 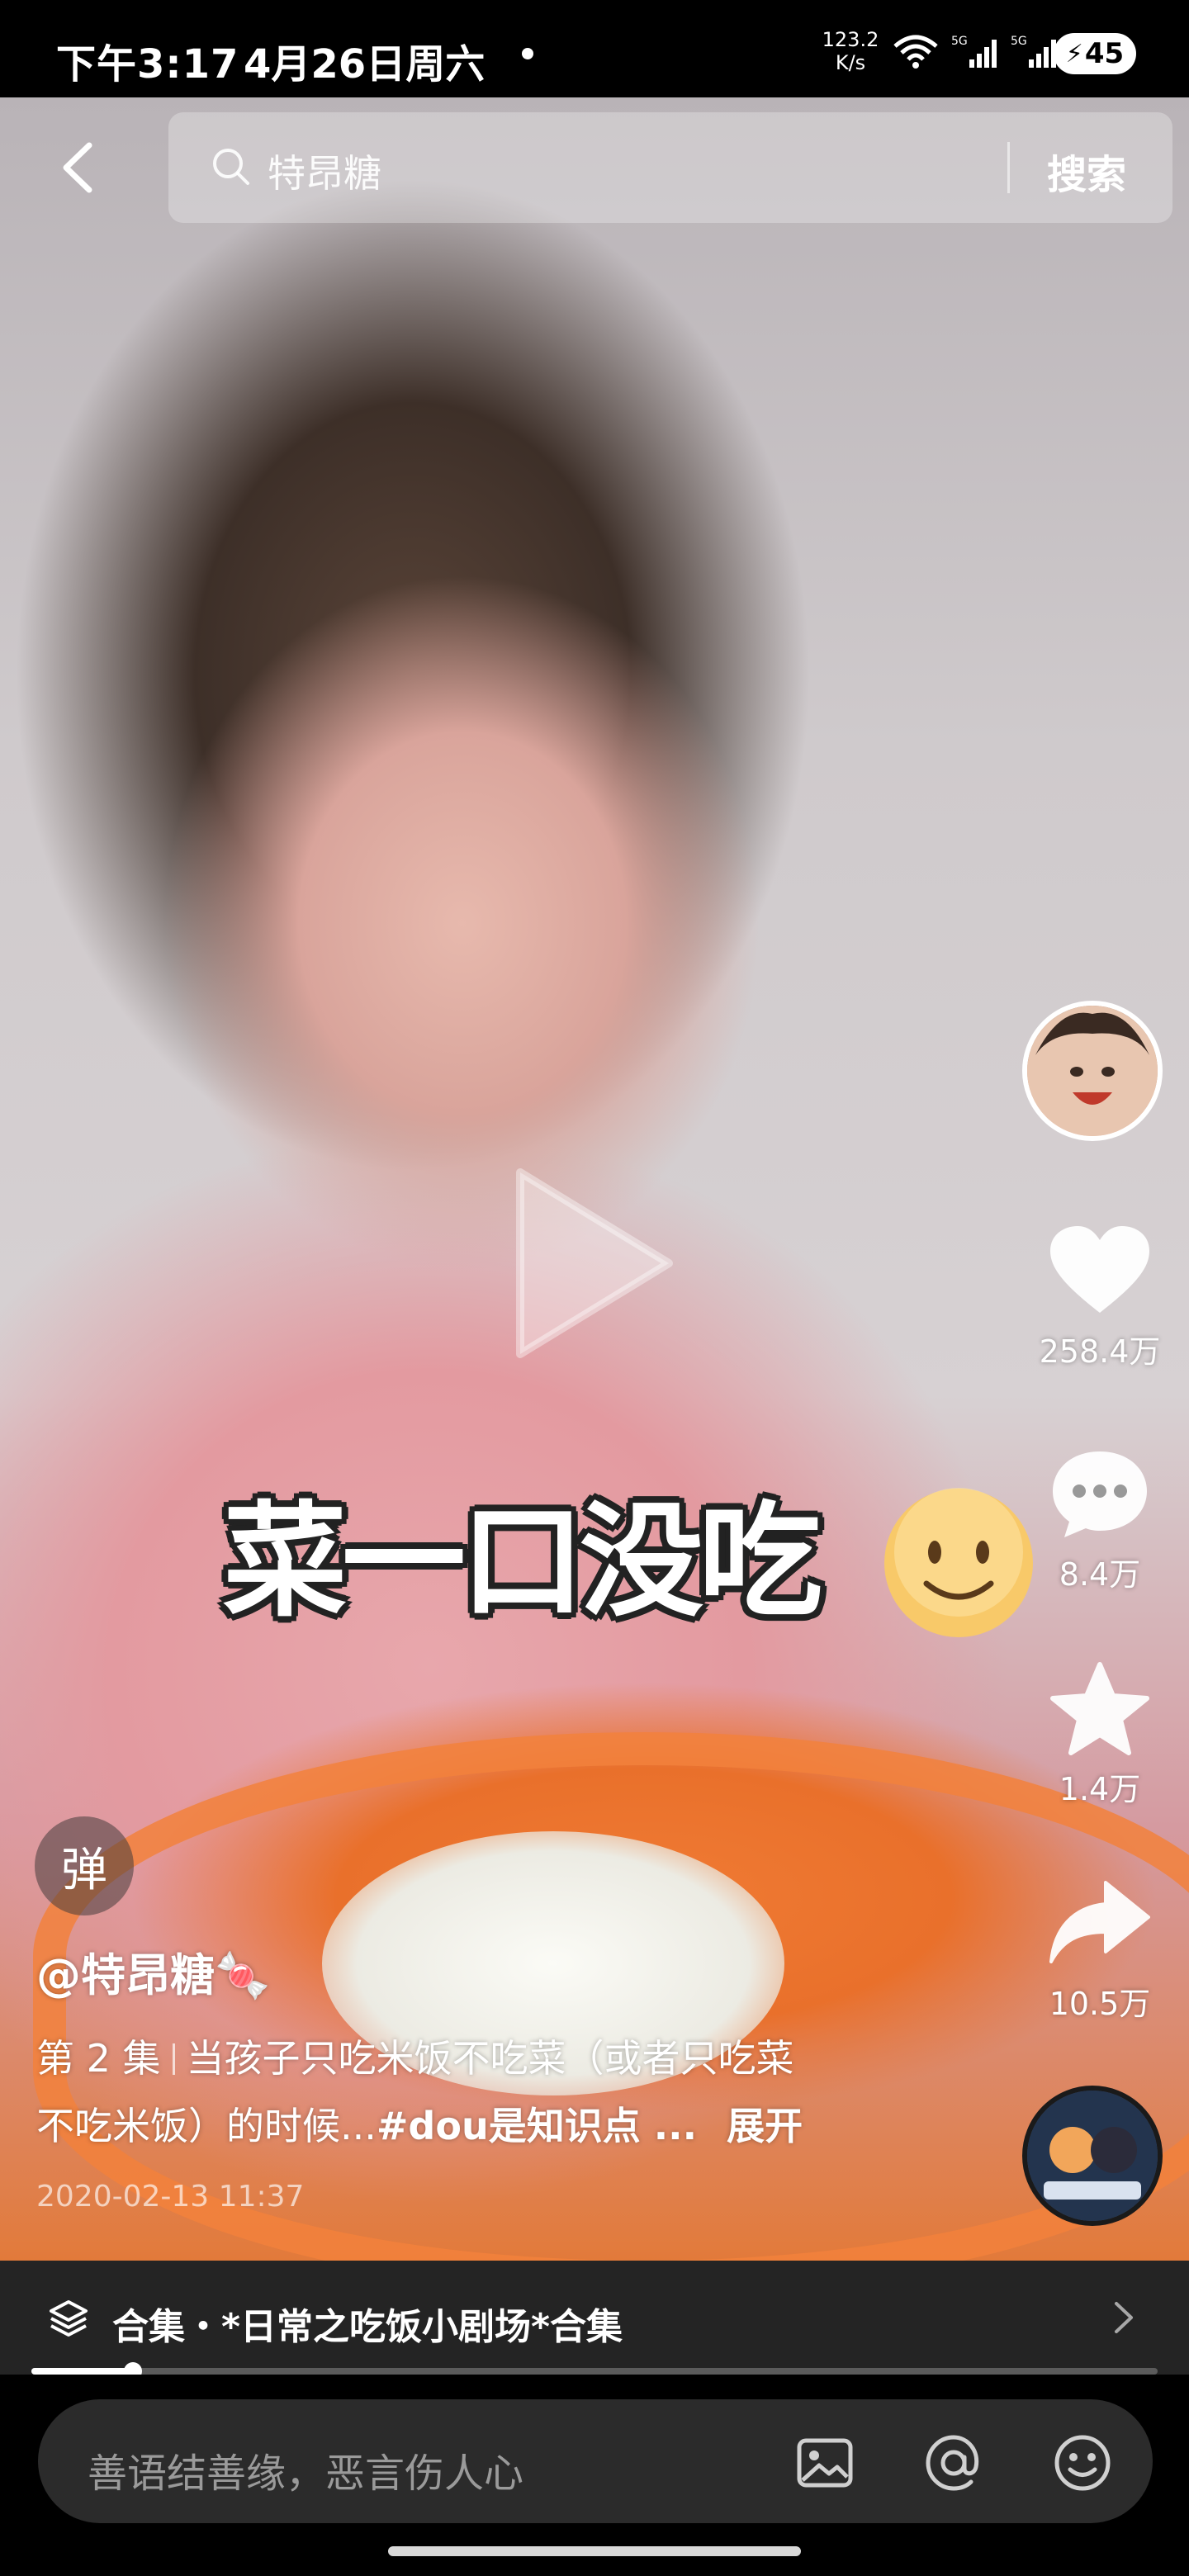 What do you see at coordinates (1100, 1494) in the screenshot?
I see `comment-bubble-icon` at bounding box center [1100, 1494].